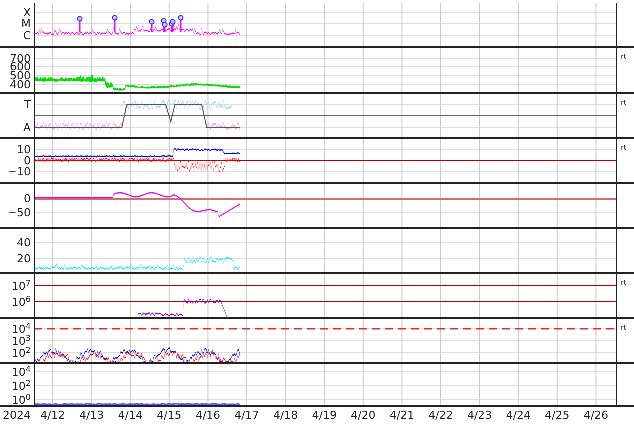 The image size is (634, 424). What do you see at coordinates (20, 76) in the screenshot?
I see `axis-tick-label: 500` at bounding box center [20, 76].